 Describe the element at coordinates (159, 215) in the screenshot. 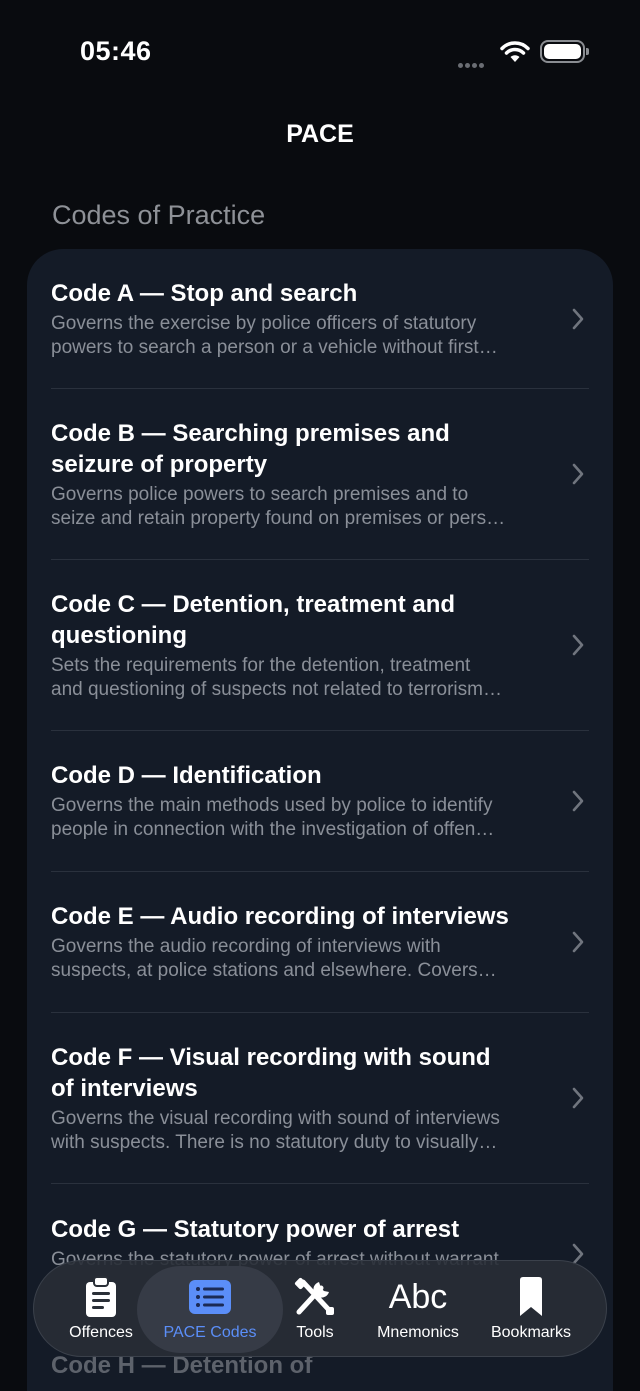

I see `section-header: Codes of Practice` at that location.